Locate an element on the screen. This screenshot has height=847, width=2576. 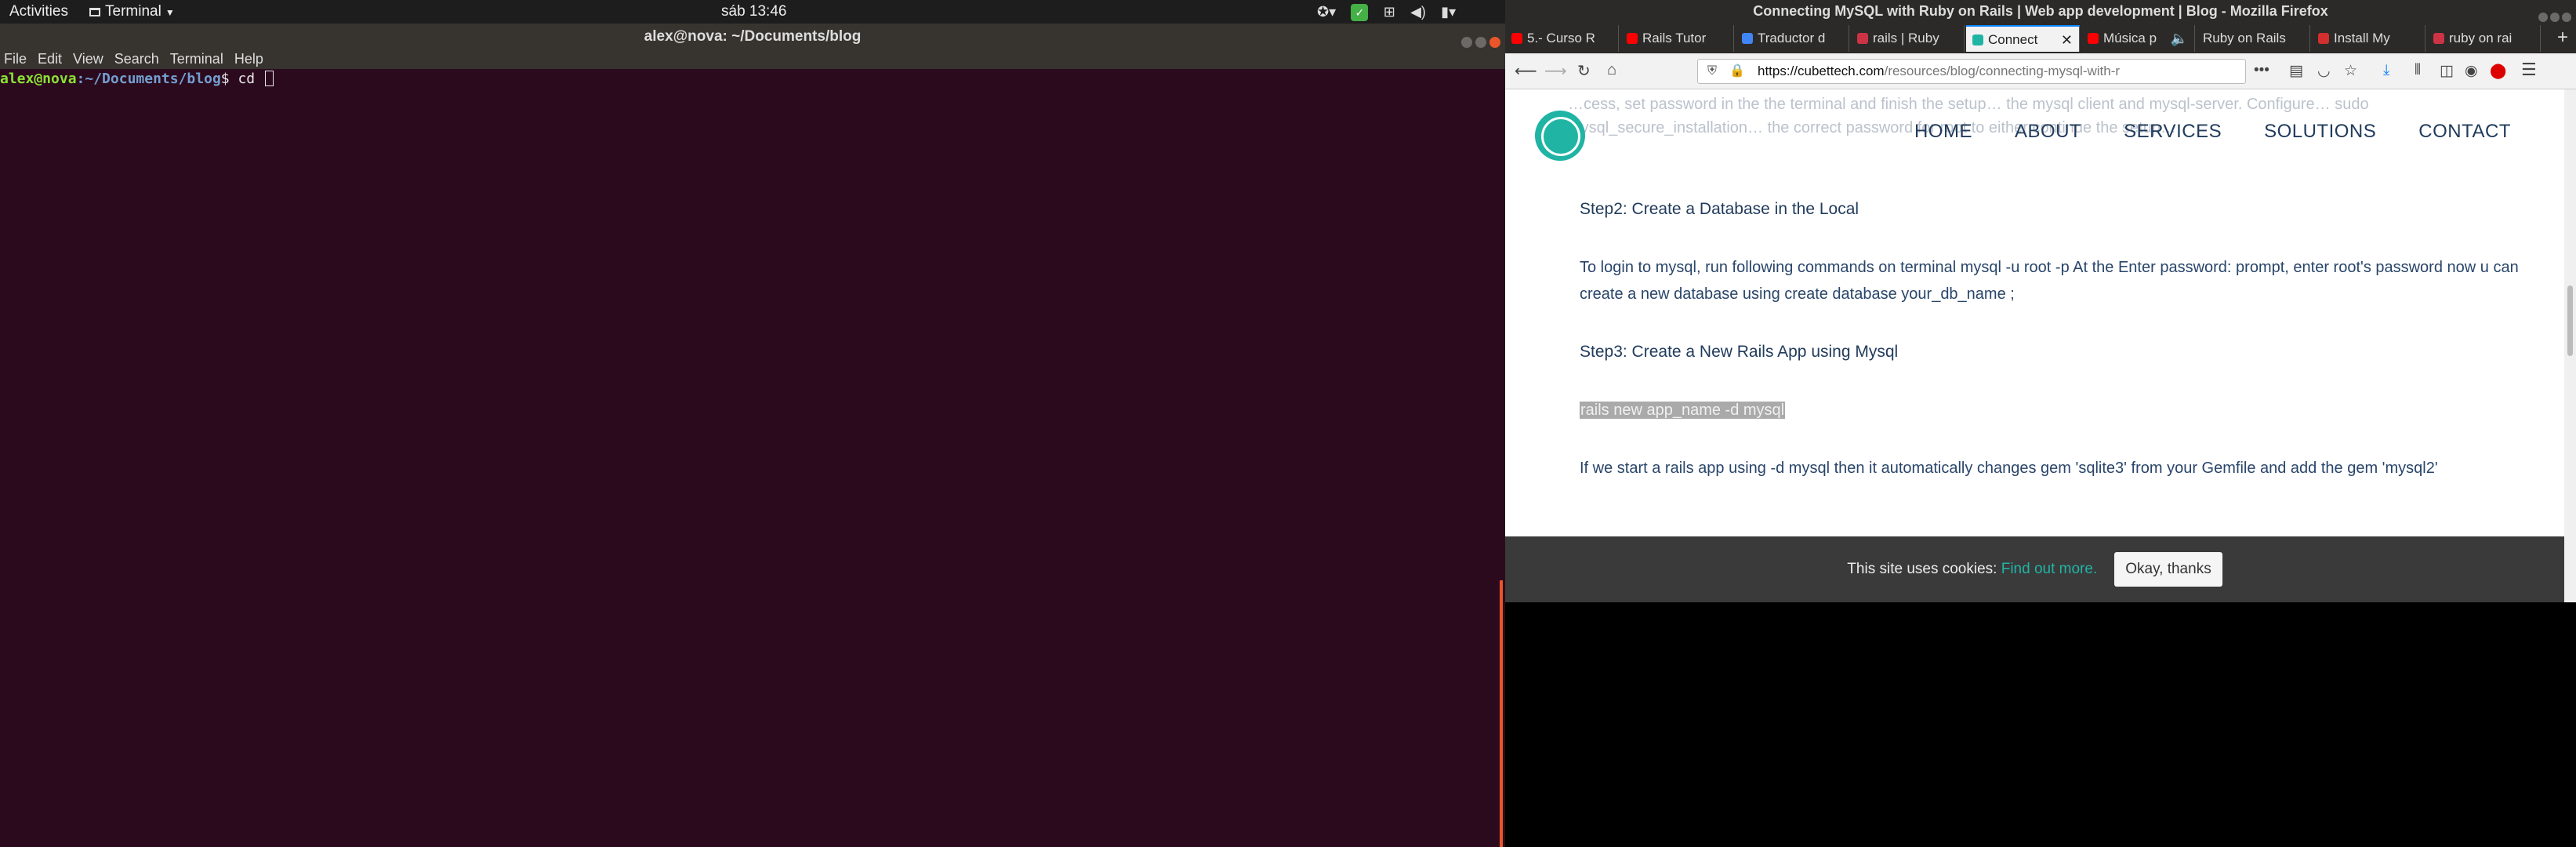
tab-active: Connect ✕ is located at coordinates (2023, 38).